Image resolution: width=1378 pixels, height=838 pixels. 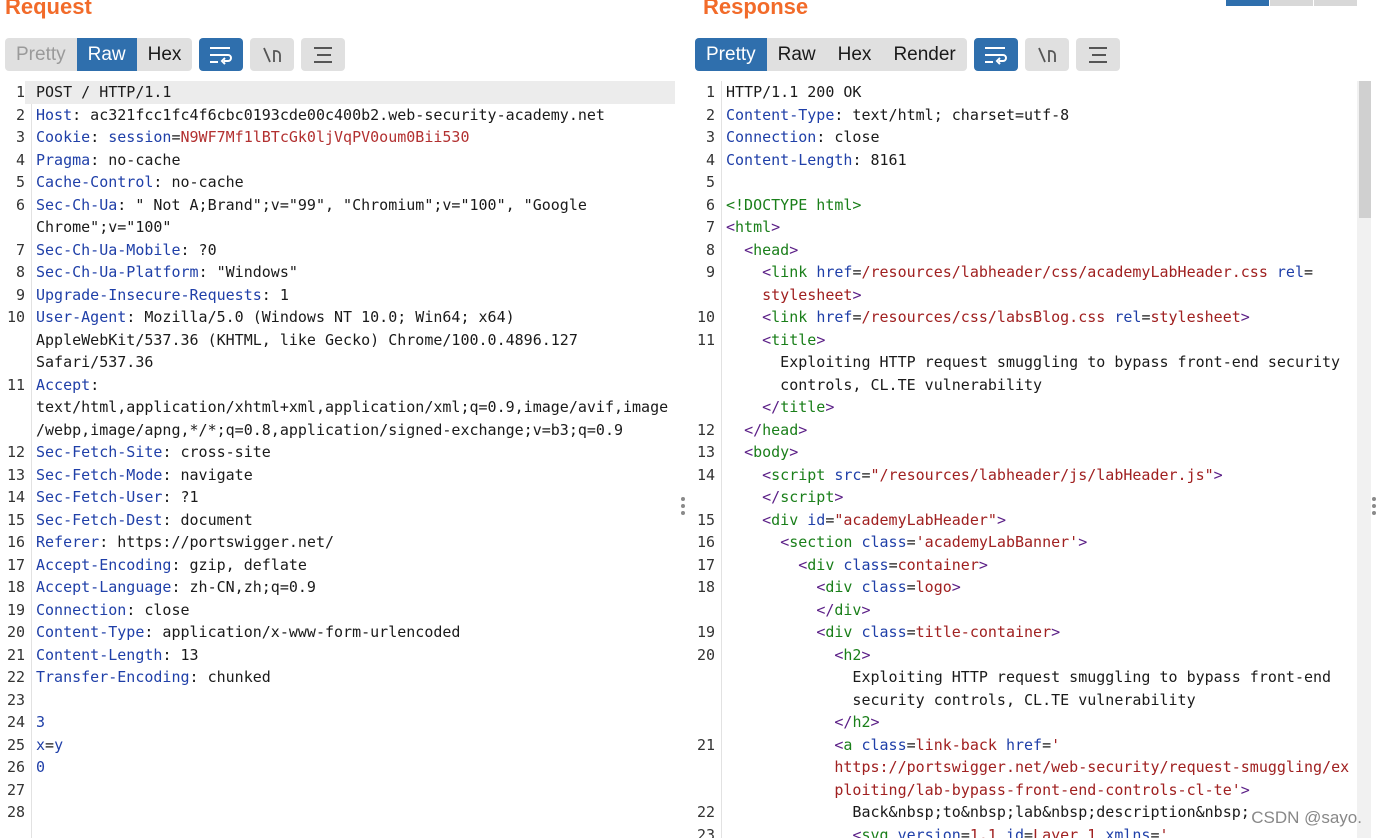 I want to click on token: : chunked, so click(x=230, y=677).